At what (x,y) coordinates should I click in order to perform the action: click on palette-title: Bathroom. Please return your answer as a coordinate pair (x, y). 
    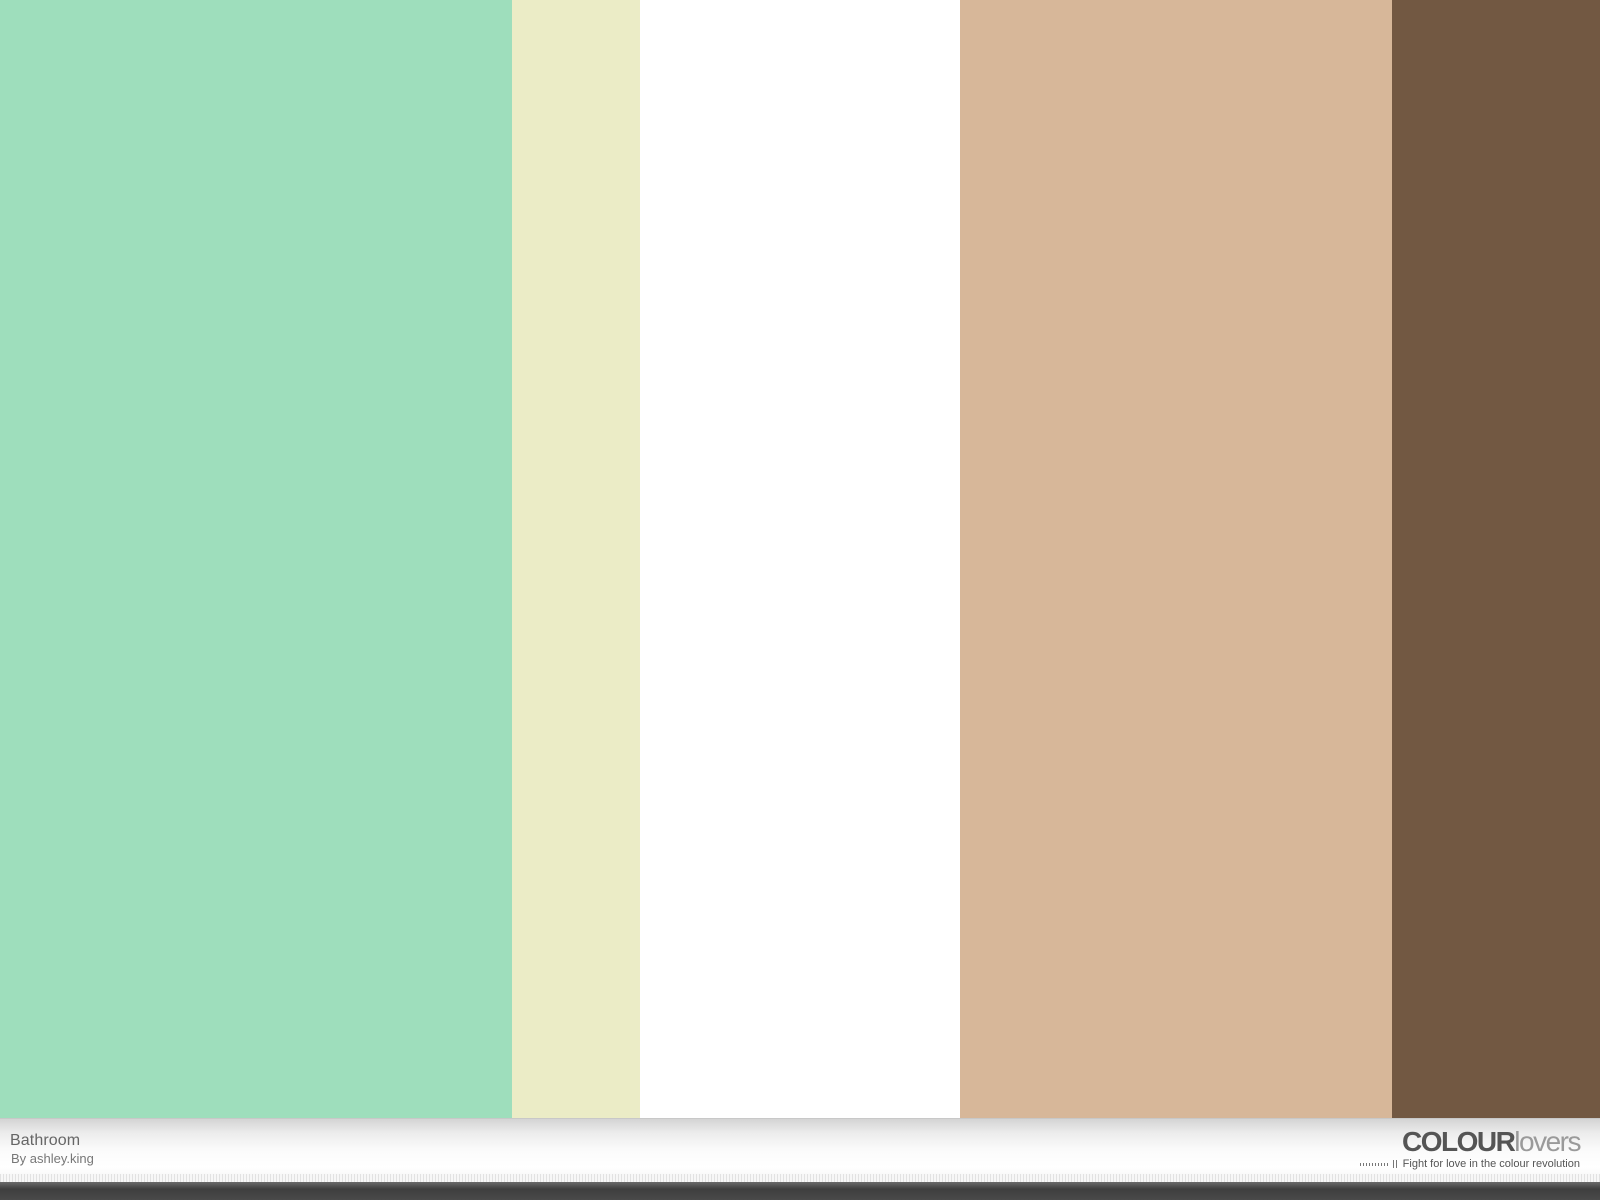
    Looking at the image, I should click on (45, 1141).